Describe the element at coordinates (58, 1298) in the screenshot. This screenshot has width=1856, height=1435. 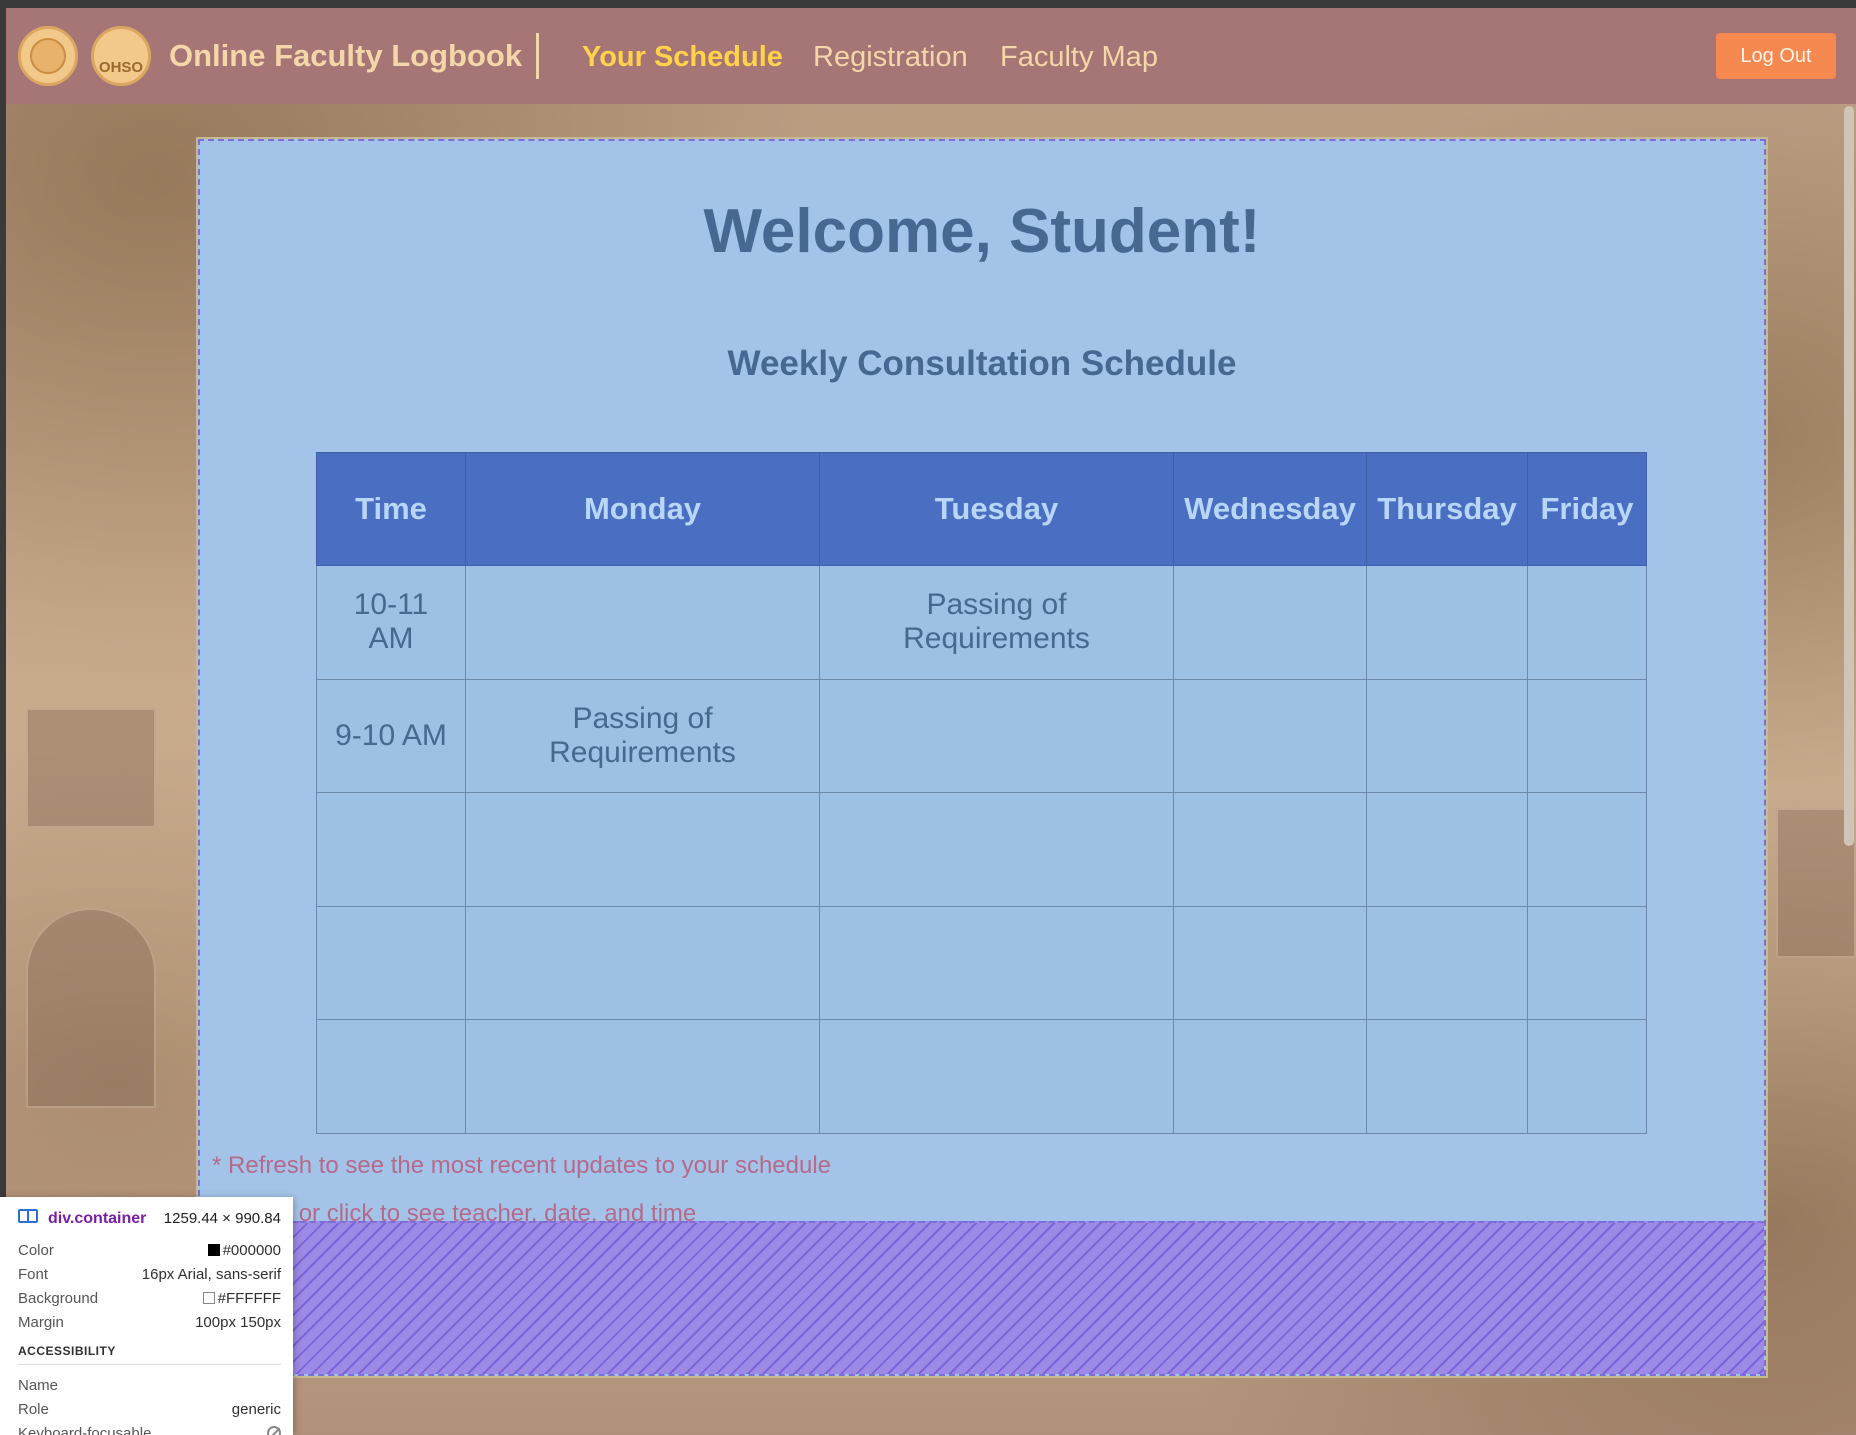
I see `tooltip-label: Background` at that location.